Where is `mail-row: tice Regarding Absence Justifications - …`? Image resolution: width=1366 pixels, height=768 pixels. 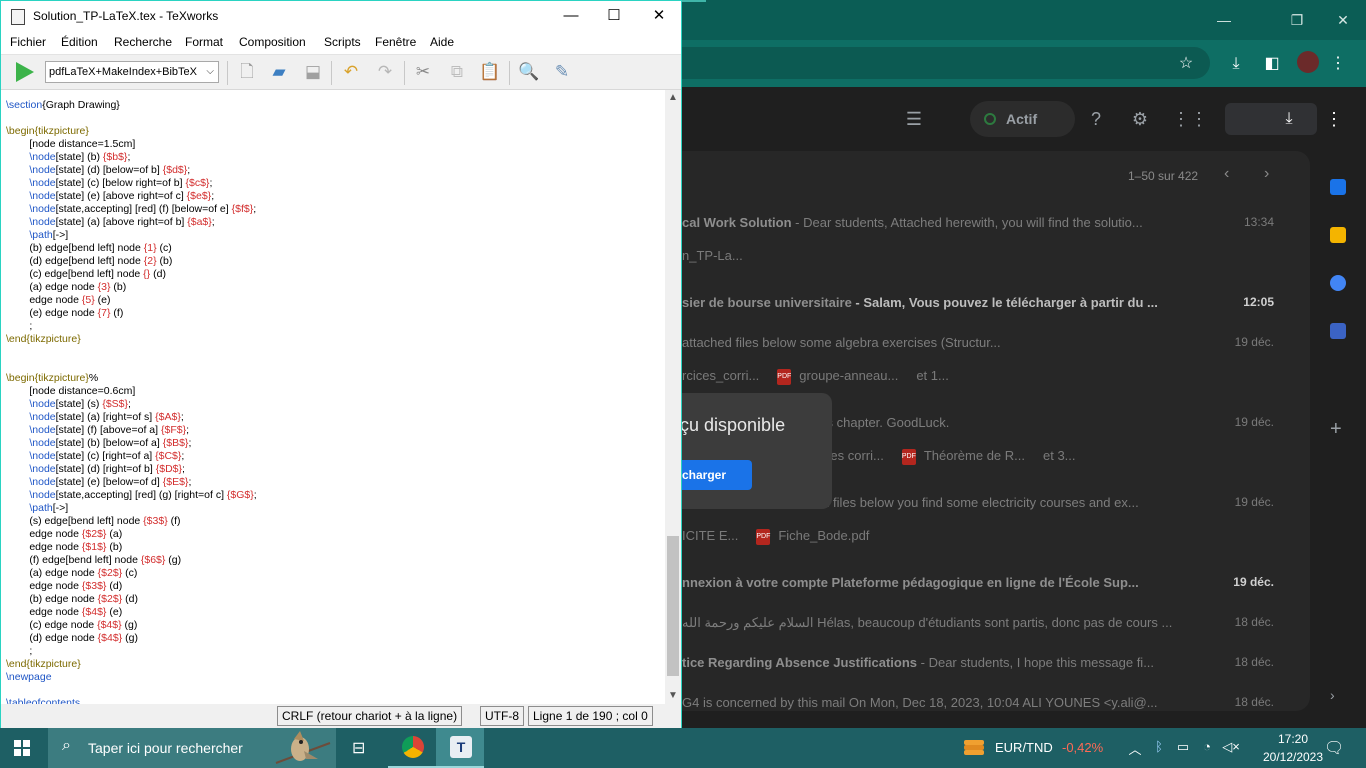 mail-row: tice Regarding Absence Justifications - … is located at coordinates (996, 663).